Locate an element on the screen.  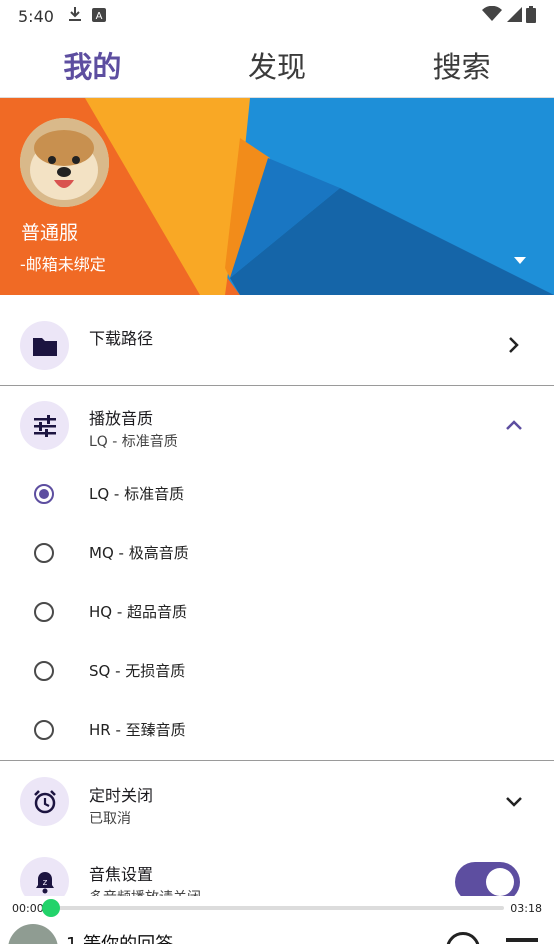
user-name: 普通服 is located at coordinates (50, 233).